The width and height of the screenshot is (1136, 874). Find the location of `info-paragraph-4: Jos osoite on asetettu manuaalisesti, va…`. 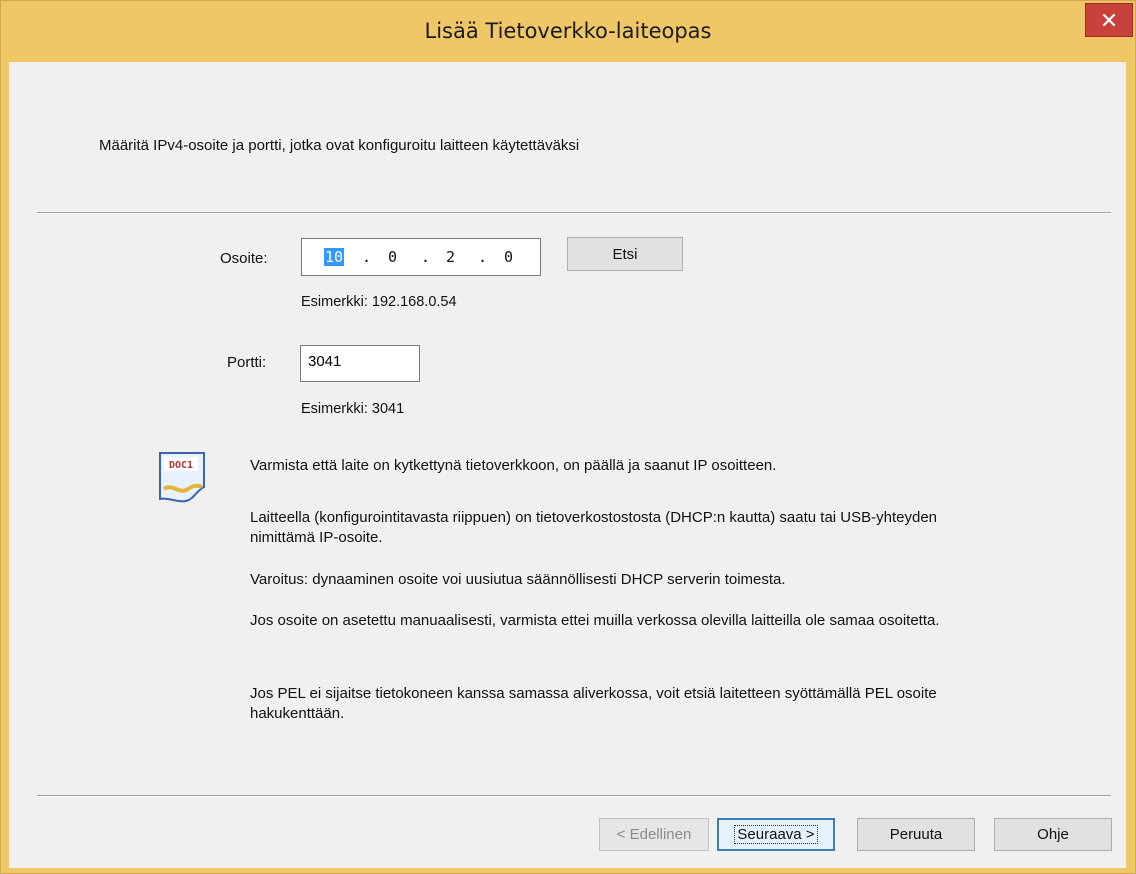

info-paragraph-4: Jos osoite on asetettu manuaalisesti, va… is located at coordinates (595, 620).